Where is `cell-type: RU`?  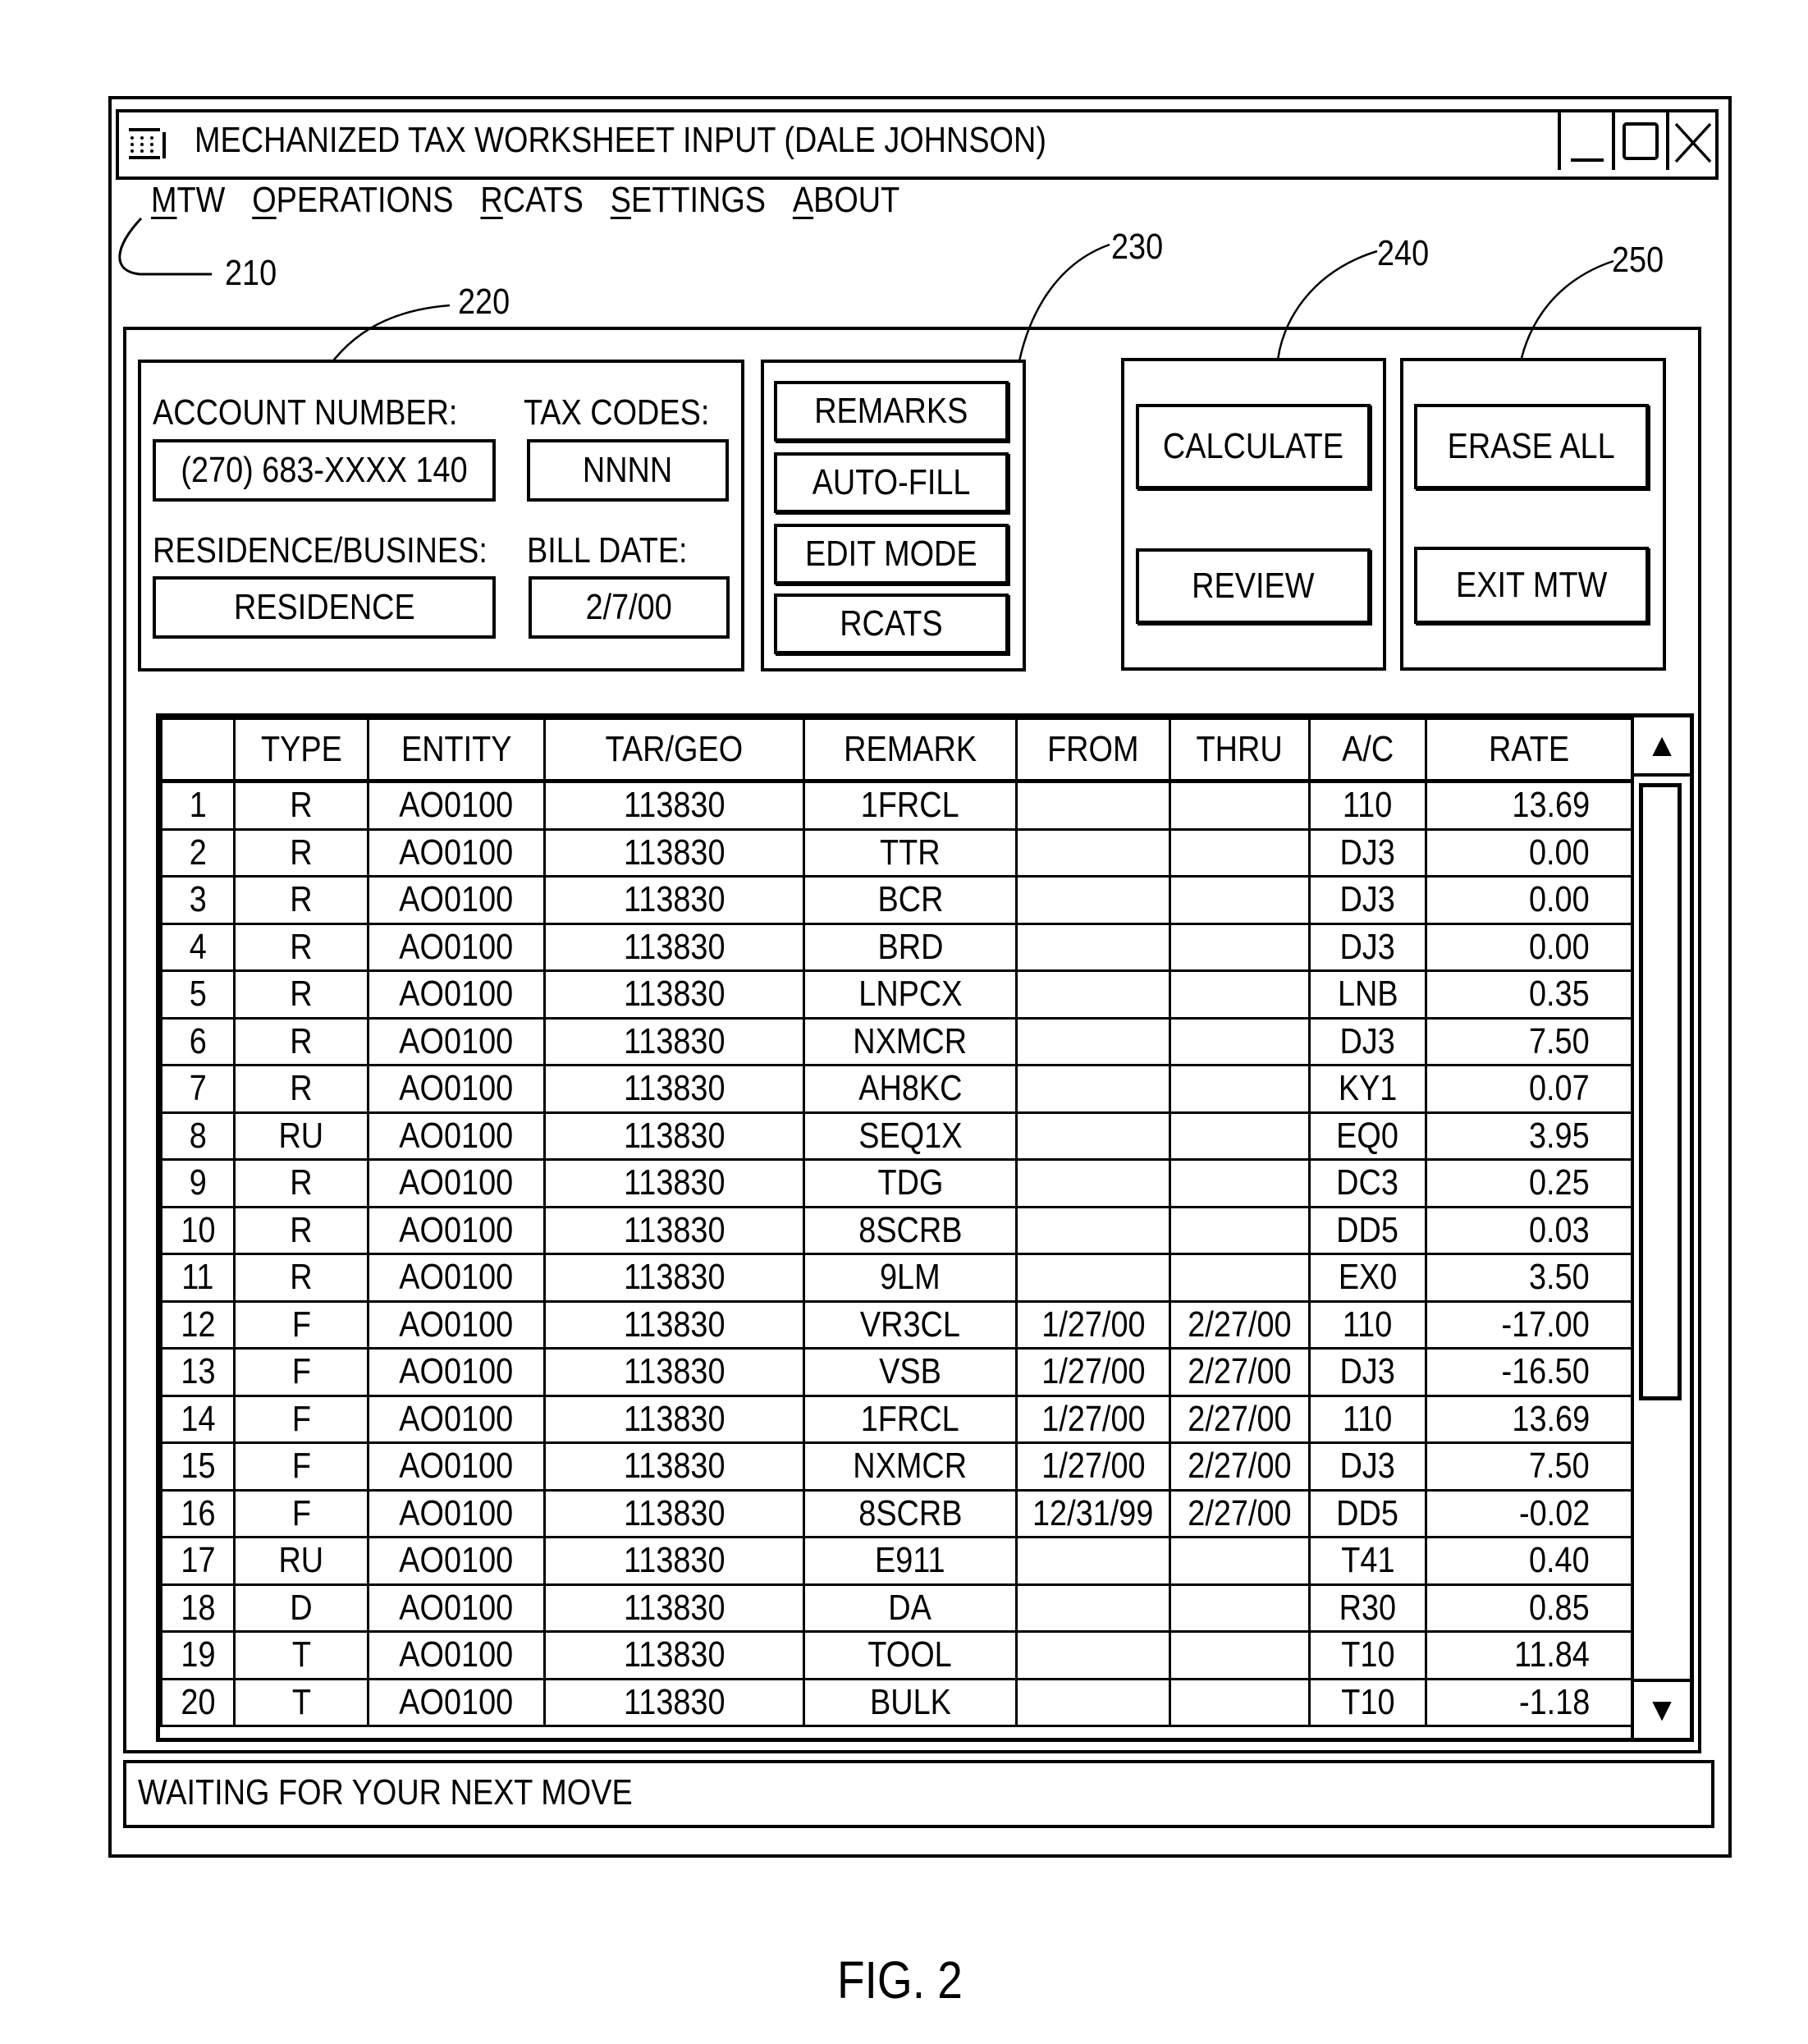 cell-type: RU is located at coordinates (301, 1136).